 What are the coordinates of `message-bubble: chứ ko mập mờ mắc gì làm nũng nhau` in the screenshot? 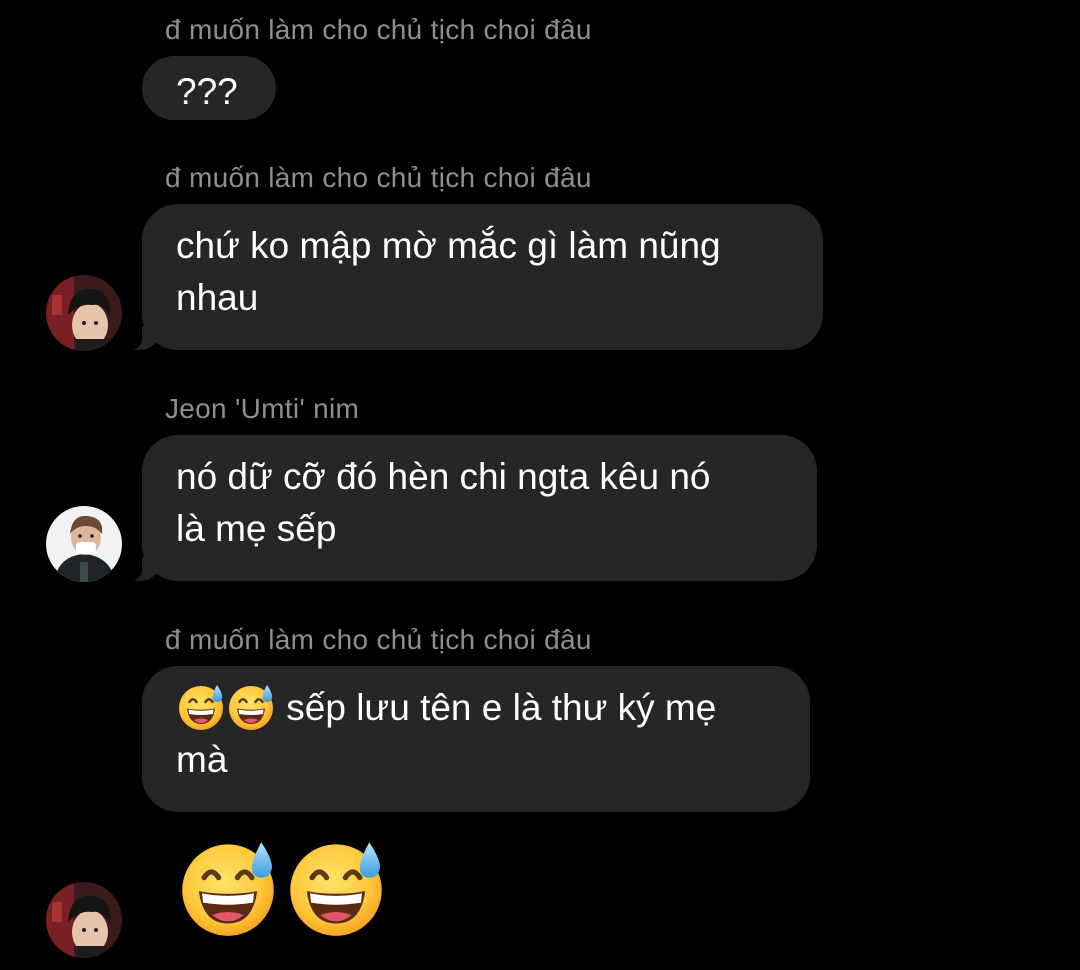 It's located at (469, 277).